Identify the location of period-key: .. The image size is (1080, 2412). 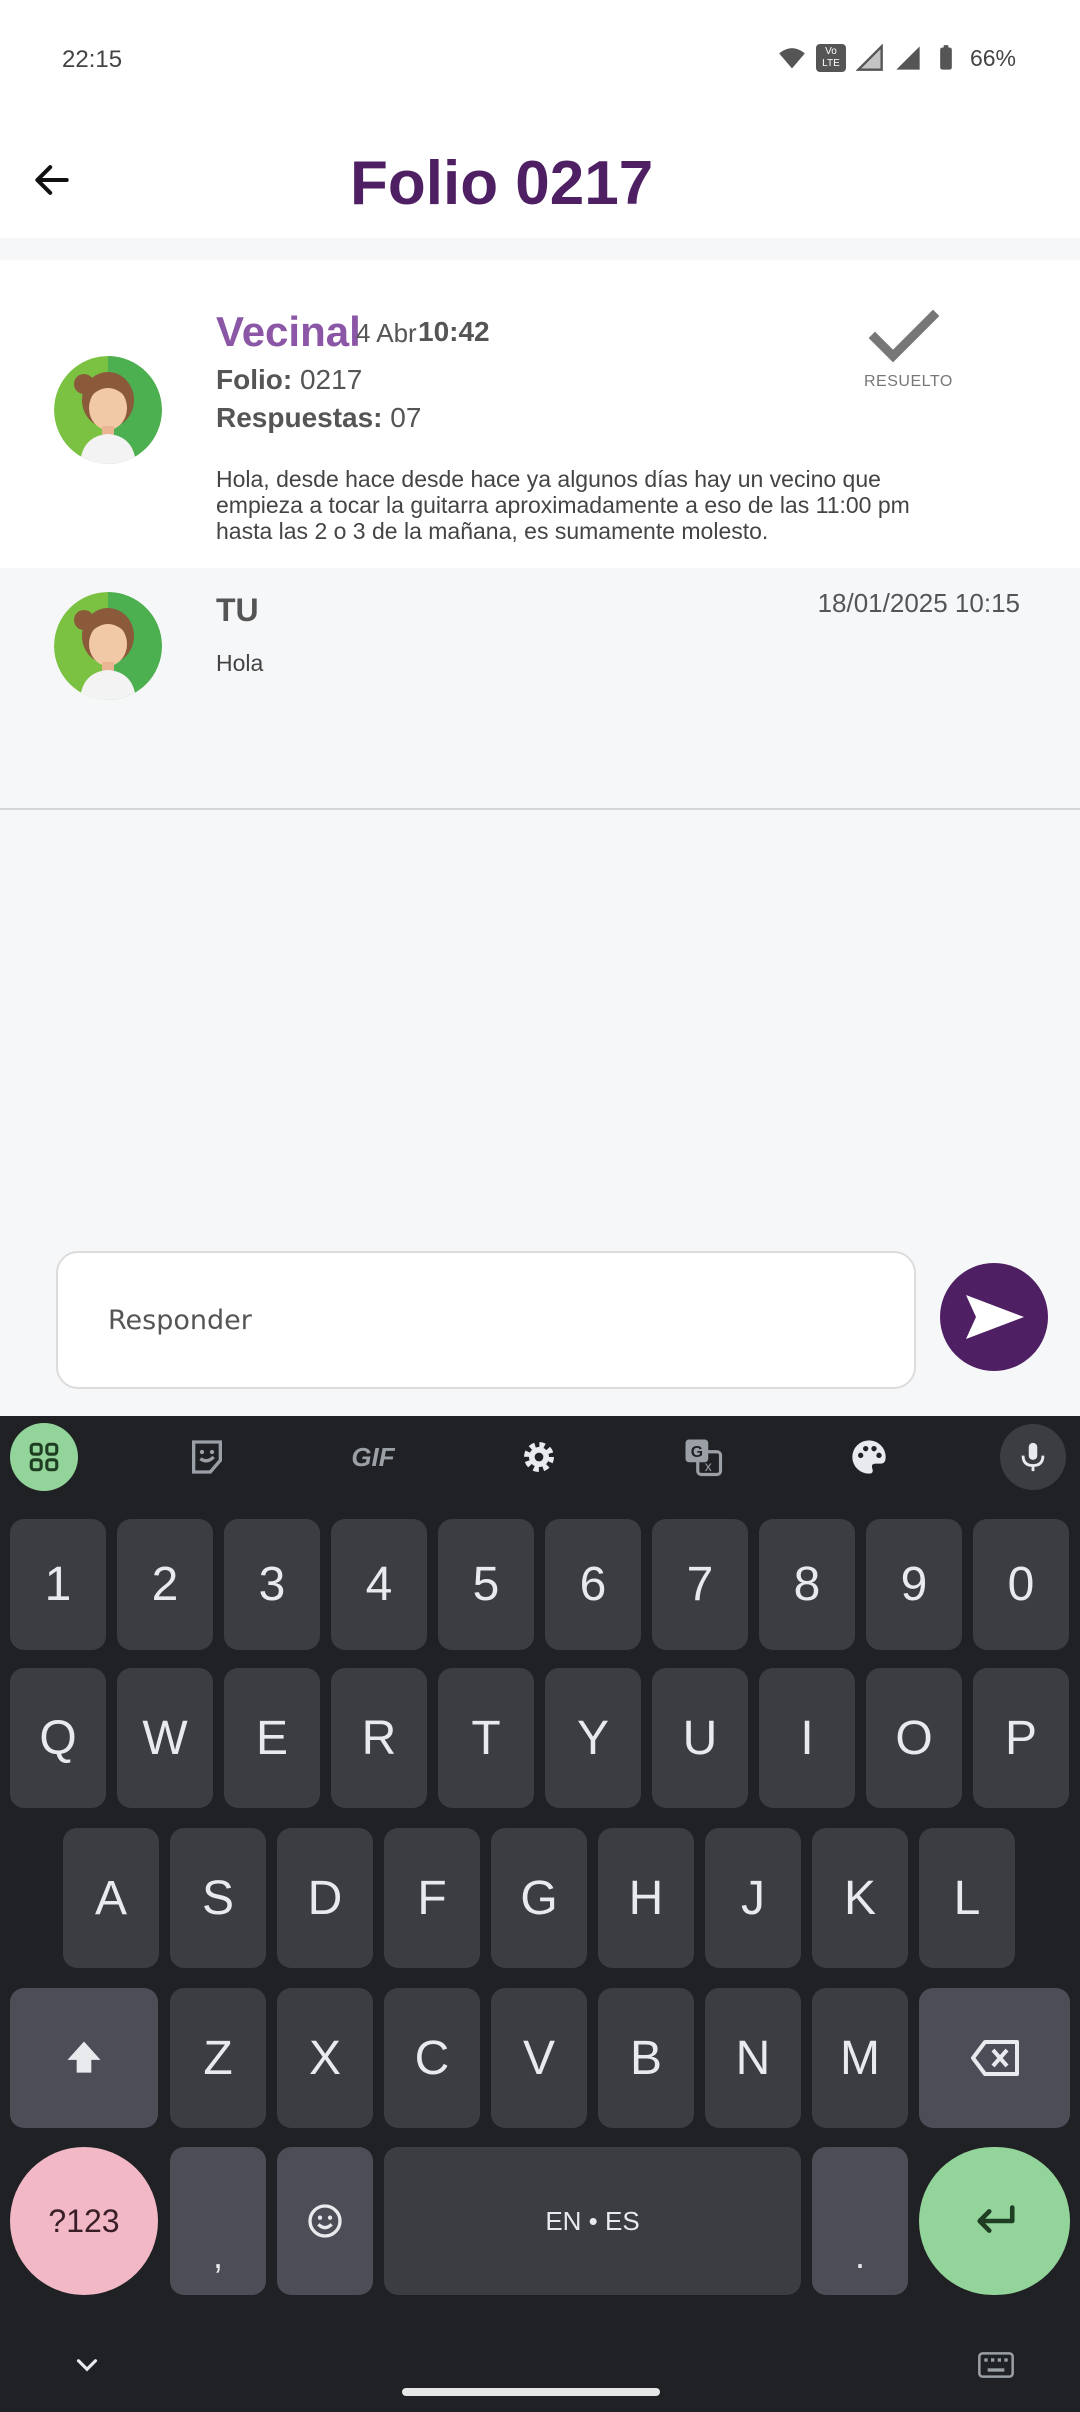
(860, 2221).